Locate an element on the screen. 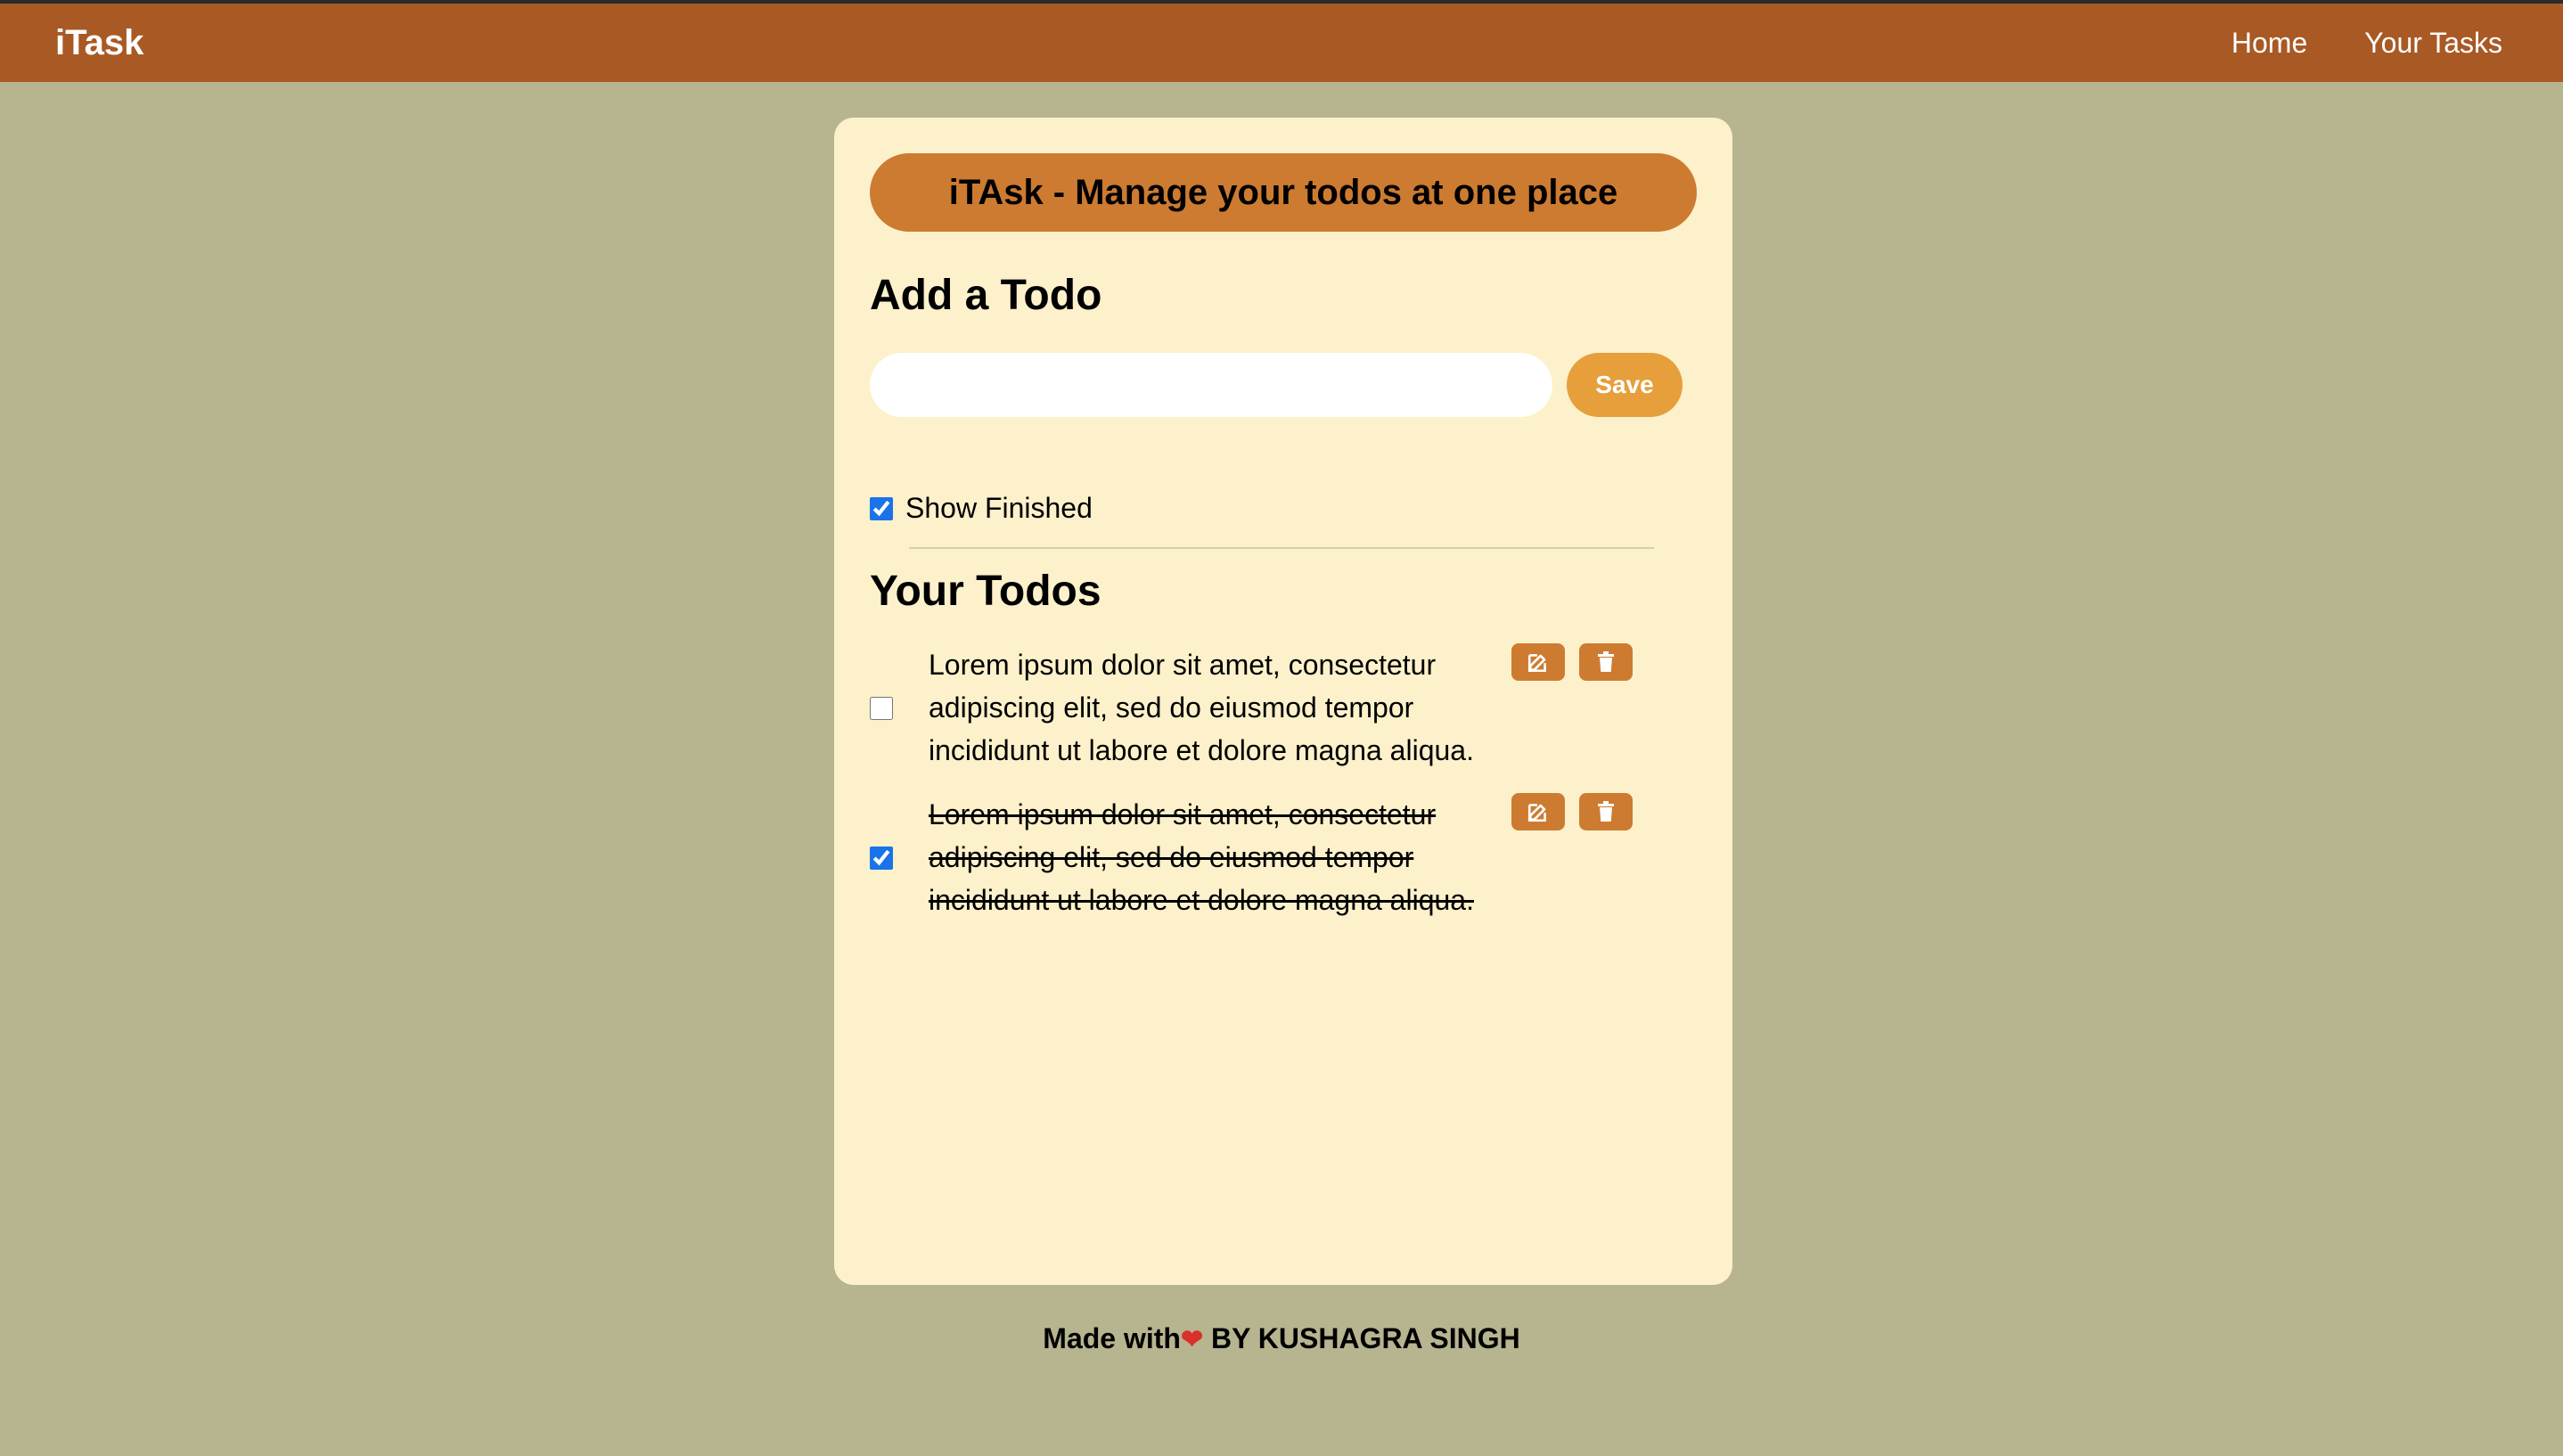 The image size is (2563, 1456). nav-link-home: Home is located at coordinates (2269, 43).